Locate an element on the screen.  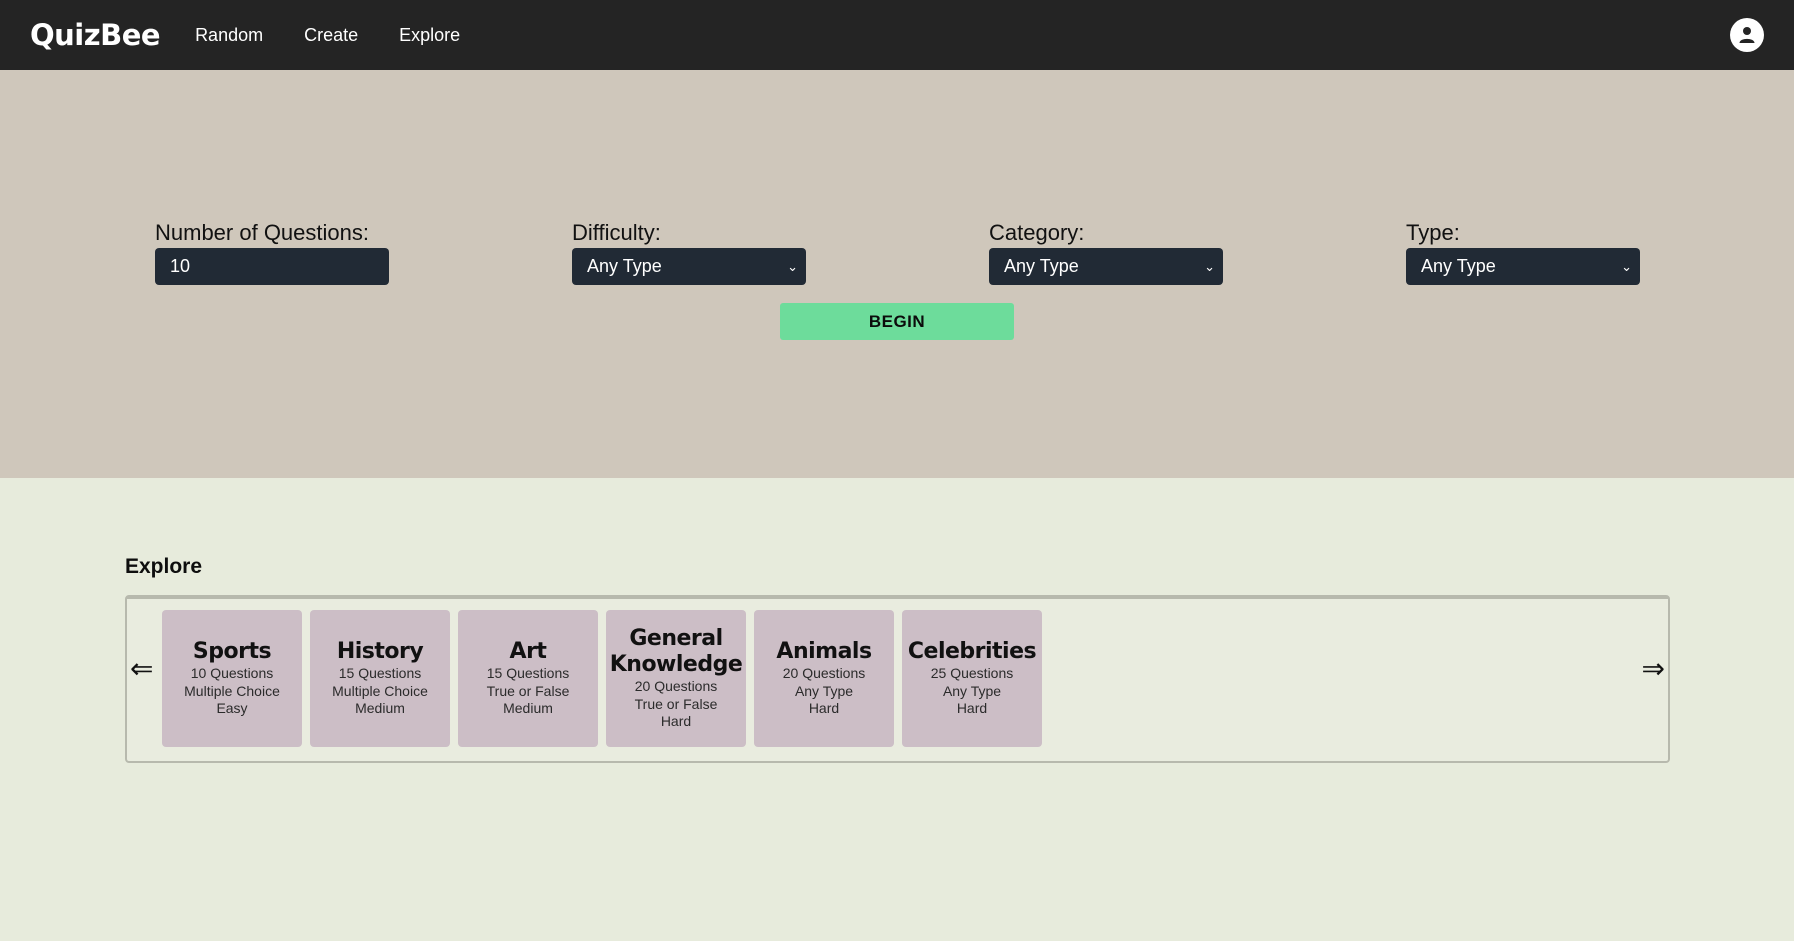
card-difficulty: Easy is located at coordinates (232, 708).